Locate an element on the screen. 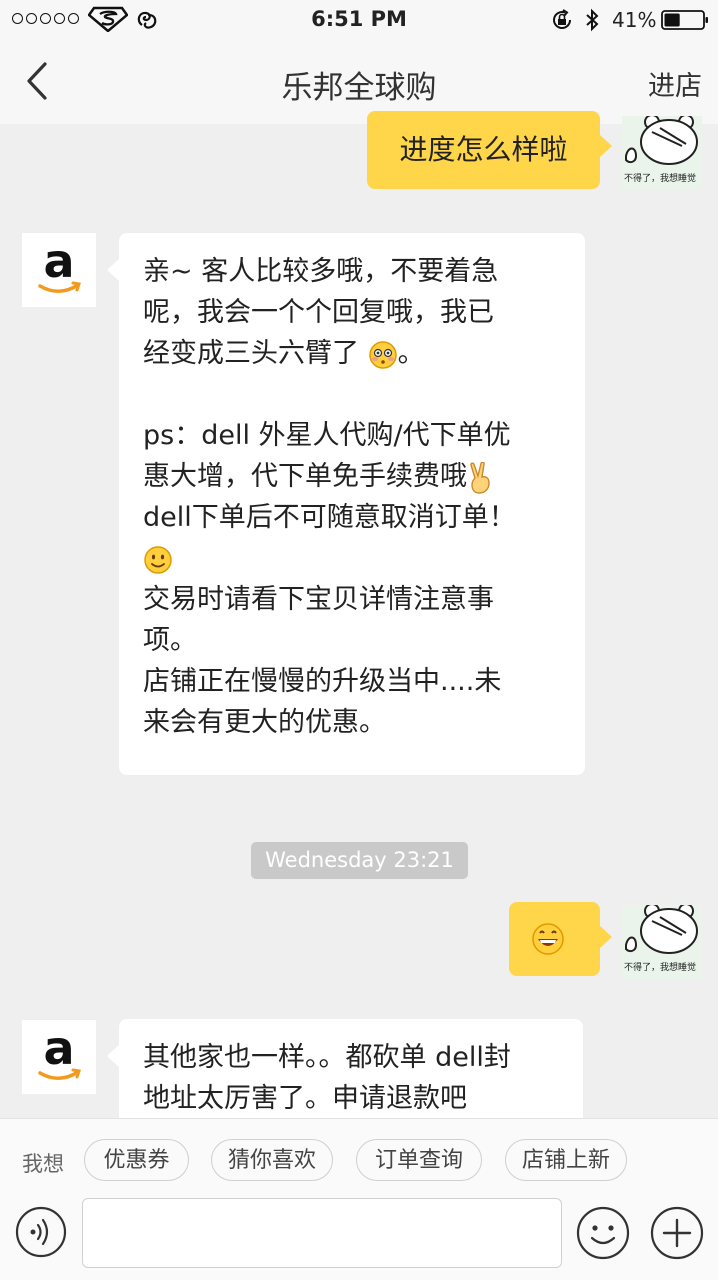  chip-recommendations: 猜你喜欢 is located at coordinates (272, 1160).